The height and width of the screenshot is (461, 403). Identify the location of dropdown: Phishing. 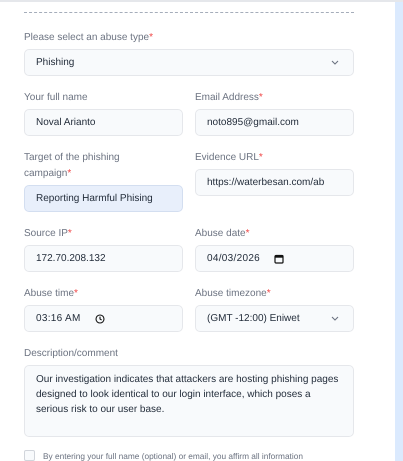
(189, 62).